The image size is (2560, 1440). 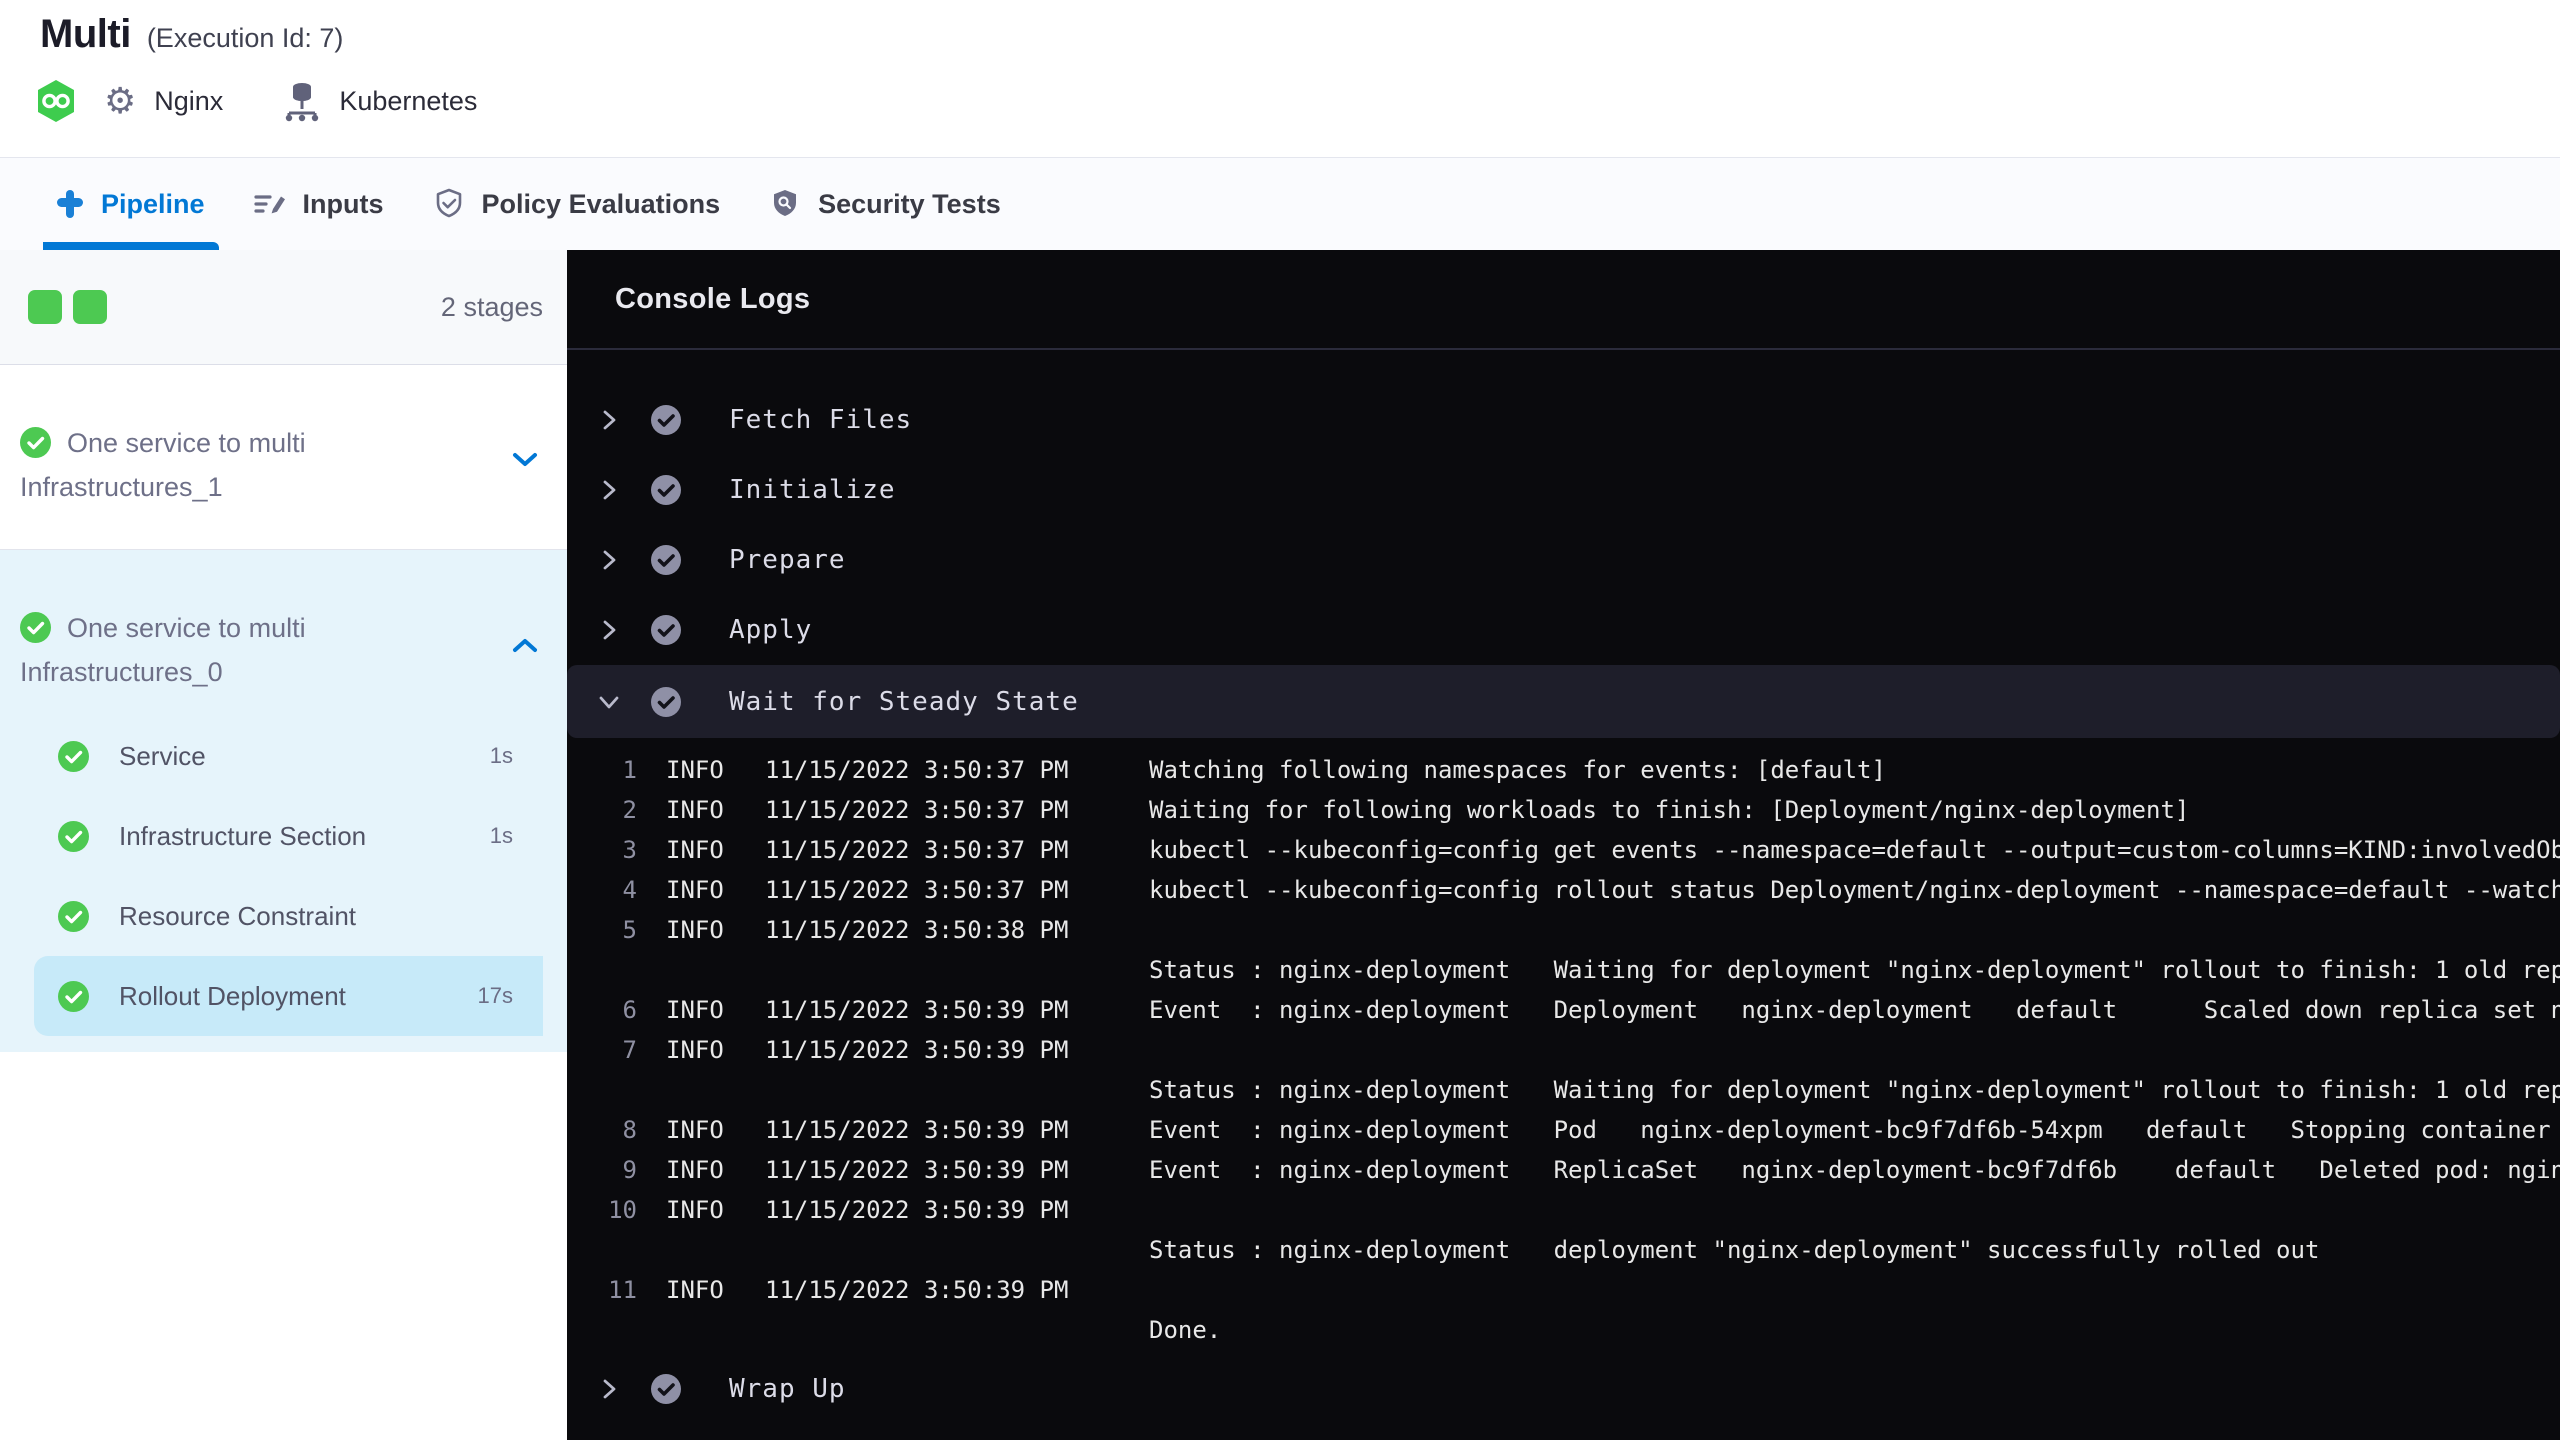 I want to click on console-step-label: Wrap Up, so click(x=787, y=1389).